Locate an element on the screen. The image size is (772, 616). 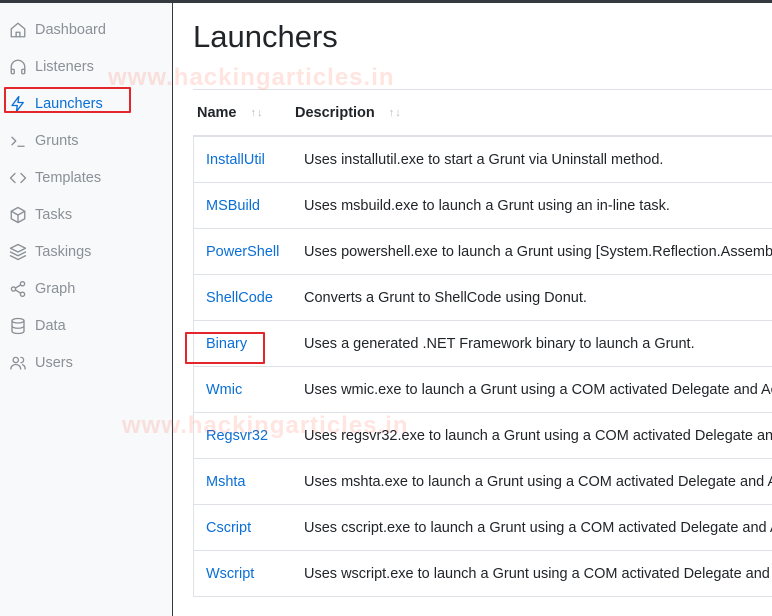
sidebar-item-label: Grunts is located at coordinates (57, 140).